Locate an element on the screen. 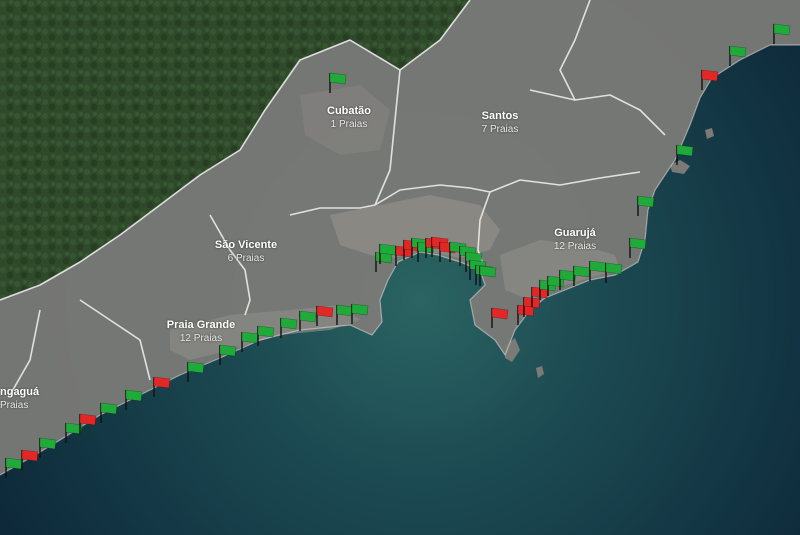 This screenshot has width=800, height=535. city-label-santos: Santos 7 Praias is located at coordinates (500, 122).